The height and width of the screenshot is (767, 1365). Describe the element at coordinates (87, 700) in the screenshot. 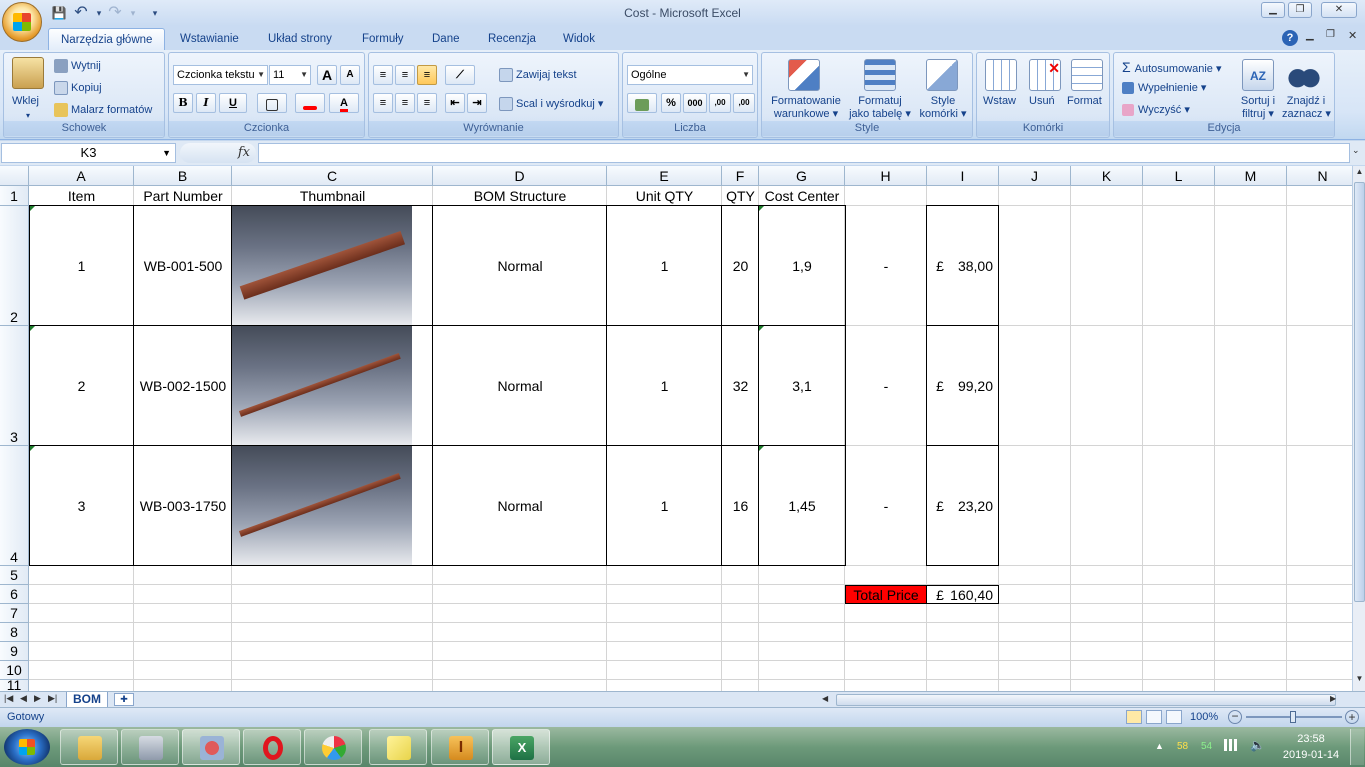

I see `sheet-tab-bom: BOM` at that location.